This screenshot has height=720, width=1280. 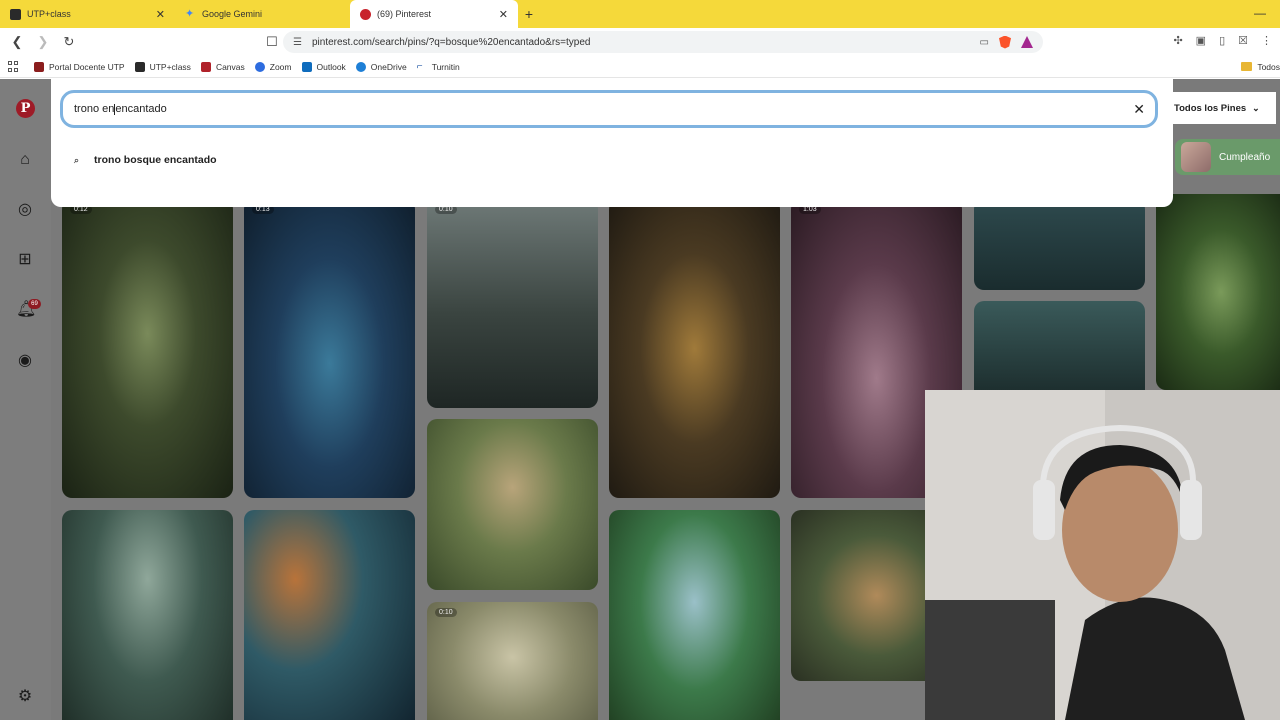 I want to click on bookmark-portal-docente: Portal Docente UTP, so click(x=79, y=66).